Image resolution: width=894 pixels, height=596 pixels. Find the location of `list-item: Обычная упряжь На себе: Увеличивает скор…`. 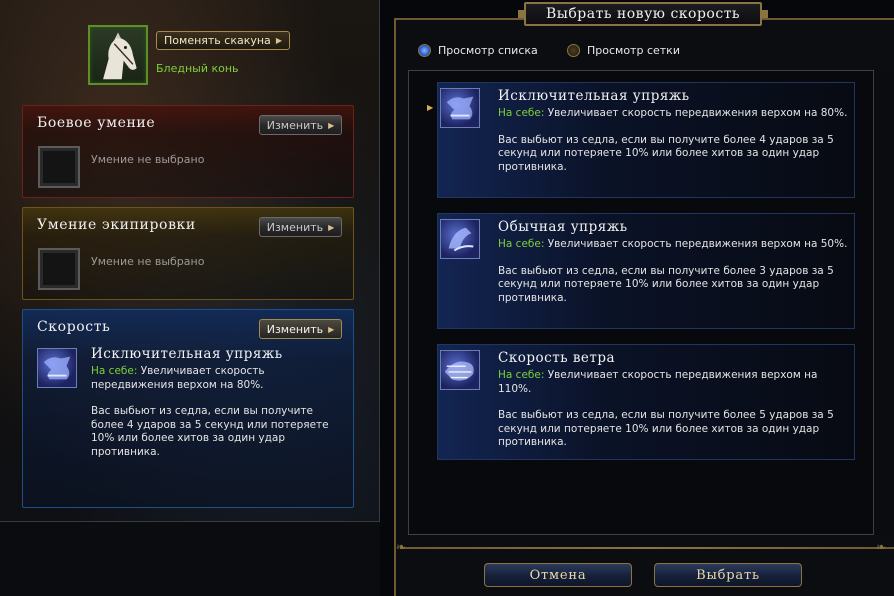

list-item: Обычная упряжь На себе: Увеличивает скор… is located at coordinates (646, 271).